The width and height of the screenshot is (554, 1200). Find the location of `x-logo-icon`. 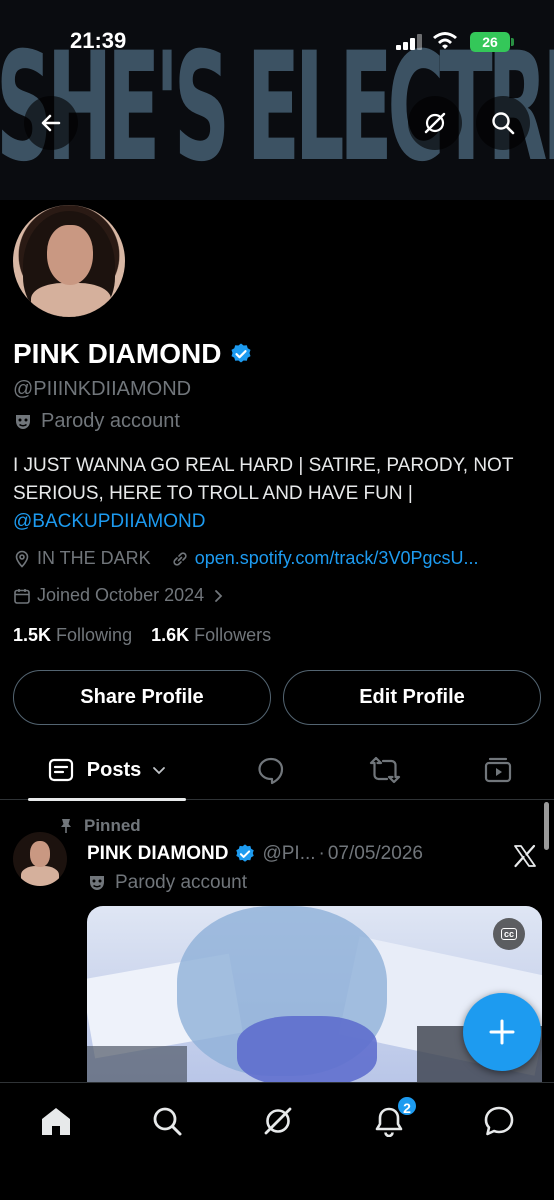

x-logo-icon is located at coordinates (525, 856).